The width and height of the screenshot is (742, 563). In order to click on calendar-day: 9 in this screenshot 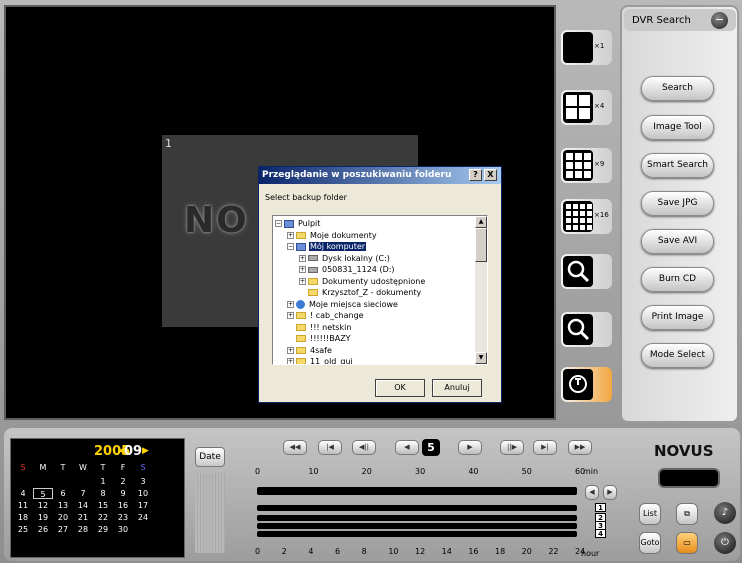, I will do `click(123, 493)`.